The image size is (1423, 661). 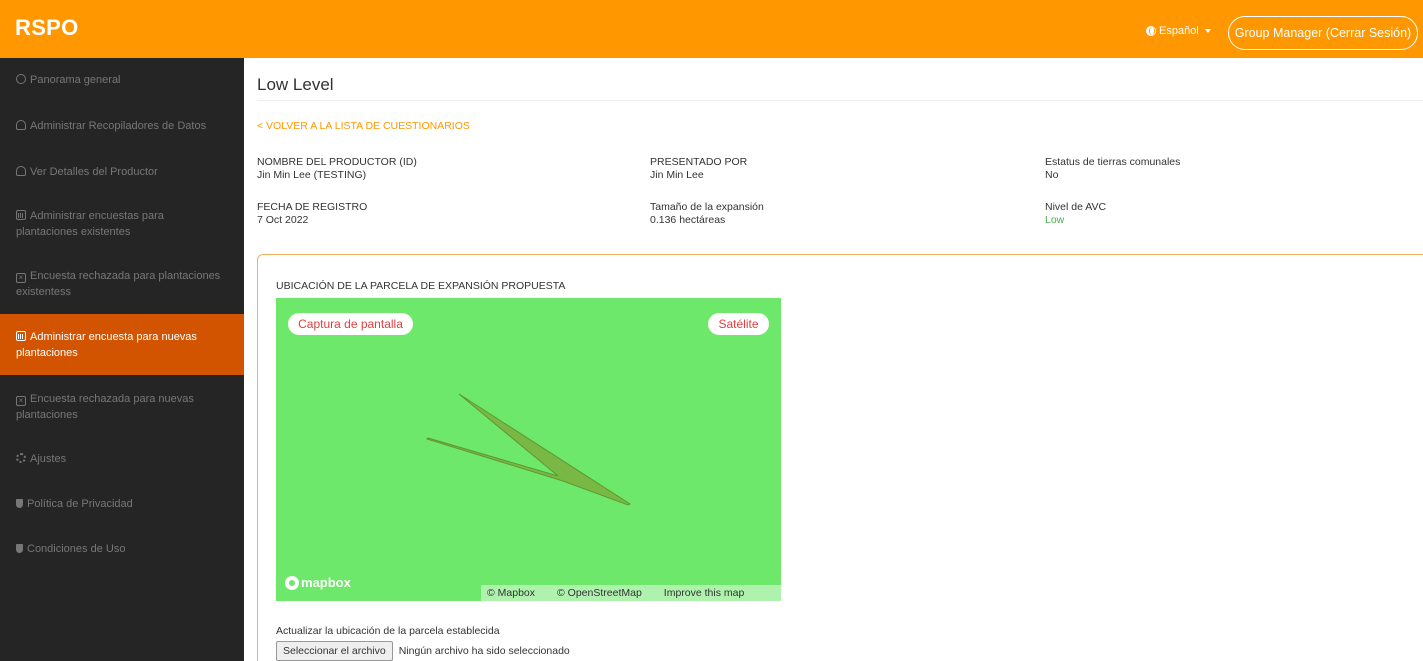 I want to click on submitted-by-field: PRESENTADO POR Jin Min Lee, so click(x=698, y=169).